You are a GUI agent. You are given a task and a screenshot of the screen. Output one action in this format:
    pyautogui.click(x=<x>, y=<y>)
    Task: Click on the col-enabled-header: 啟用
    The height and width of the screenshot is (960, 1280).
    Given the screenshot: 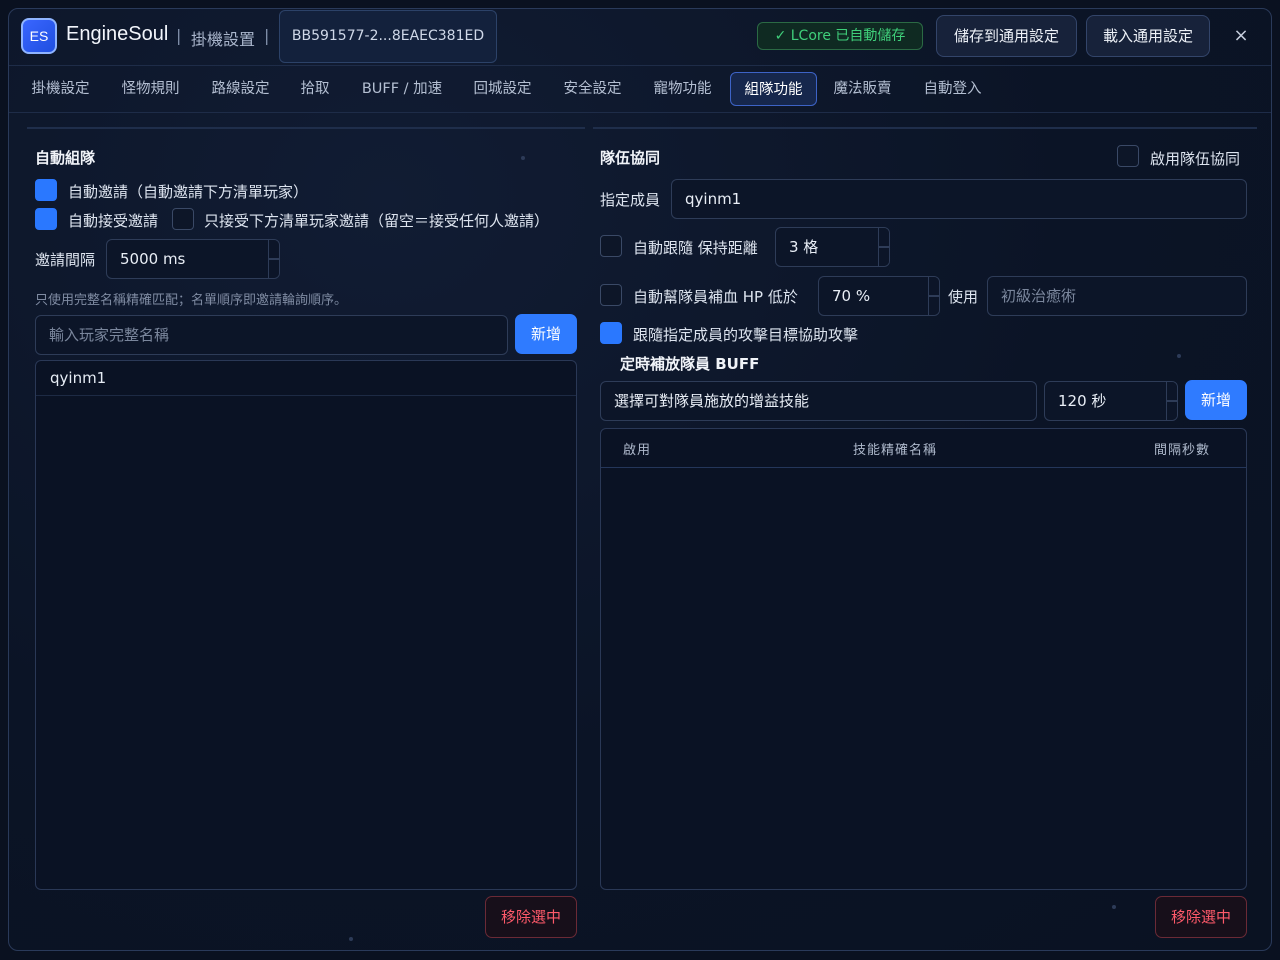 What is the action you would take?
    pyautogui.click(x=637, y=450)
    